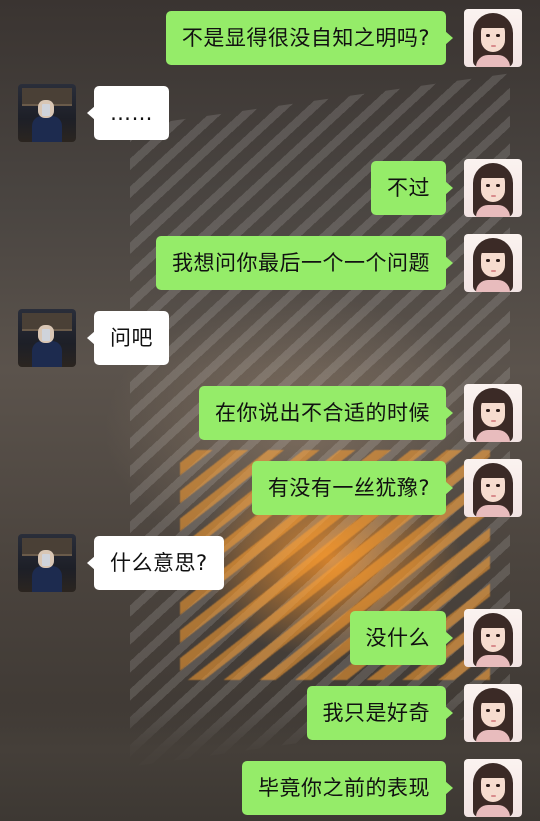  What do you see at coordinates (270, 188) in the screenshot?
I see `message-row: 不过` at bounding box center [270, 188].